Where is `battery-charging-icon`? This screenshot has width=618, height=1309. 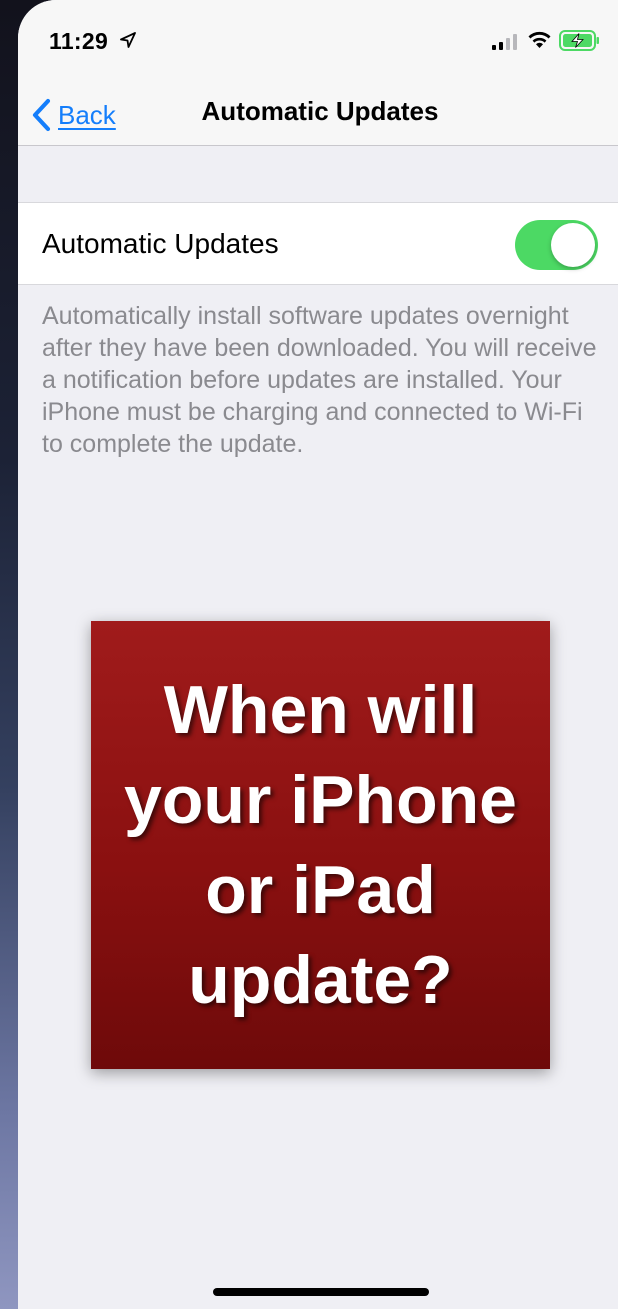 battery-charging-icon is located at coordinates (579, 40).